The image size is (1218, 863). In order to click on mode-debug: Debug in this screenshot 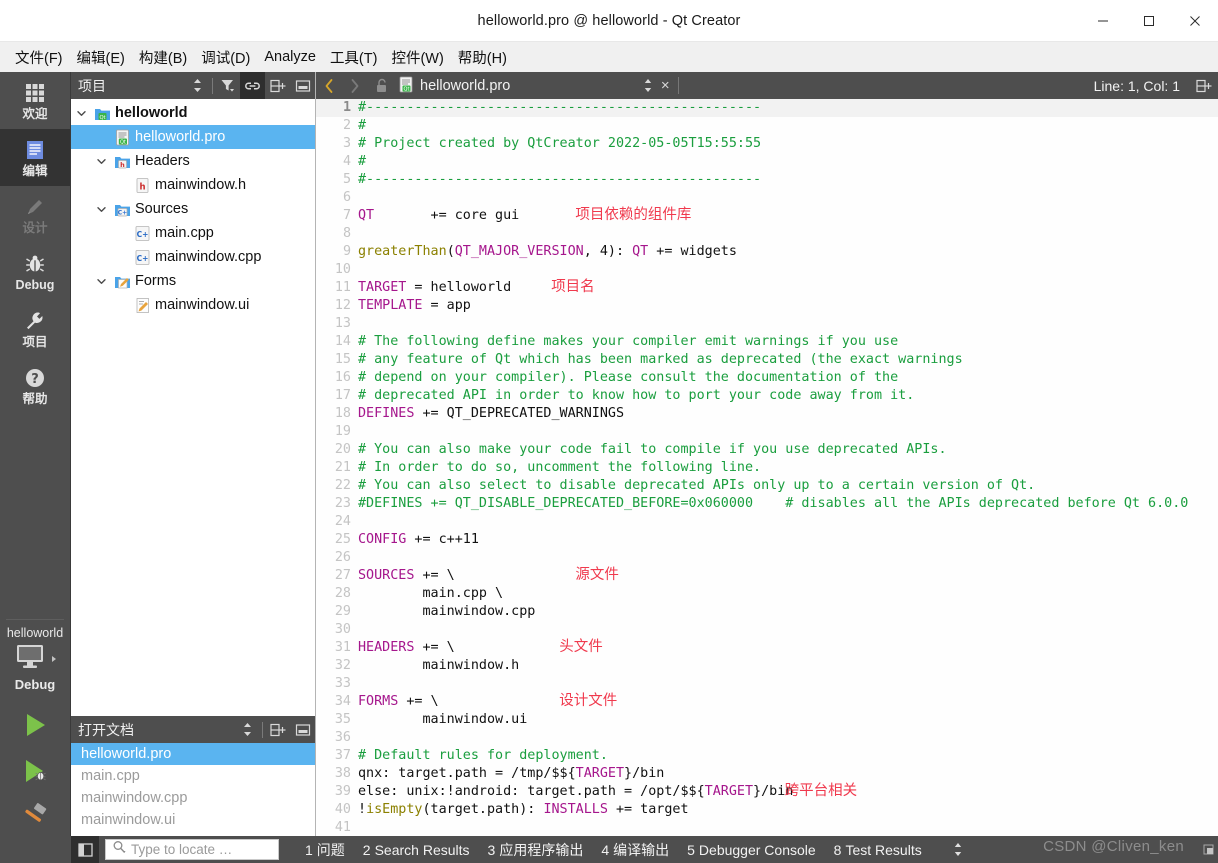, I will do `click(35, 271)`.